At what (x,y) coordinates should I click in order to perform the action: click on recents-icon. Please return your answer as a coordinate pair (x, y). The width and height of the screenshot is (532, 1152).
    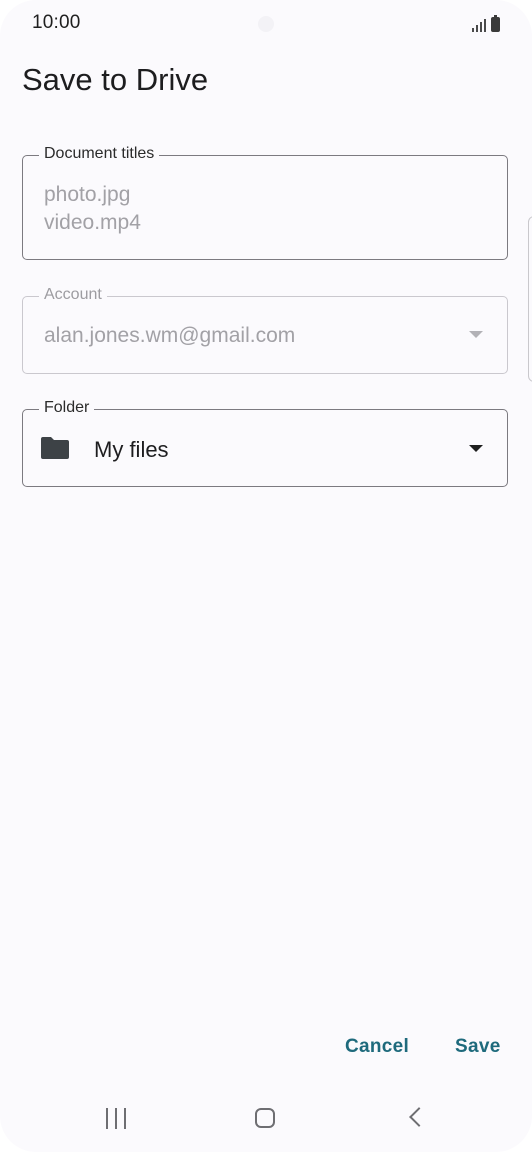
    Looking at the image, I should click on (116, 1118).